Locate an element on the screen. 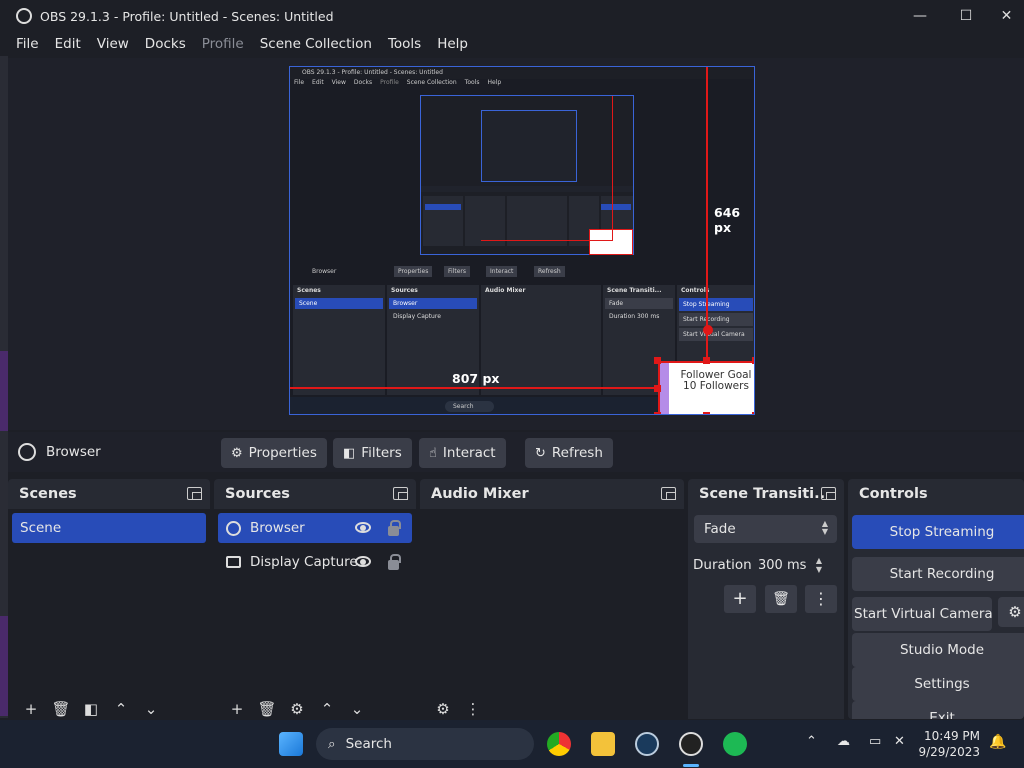 This screenshot has height=768, width=1024. menu-dots-icon: ⋮ is located at coordinates (473, 709).